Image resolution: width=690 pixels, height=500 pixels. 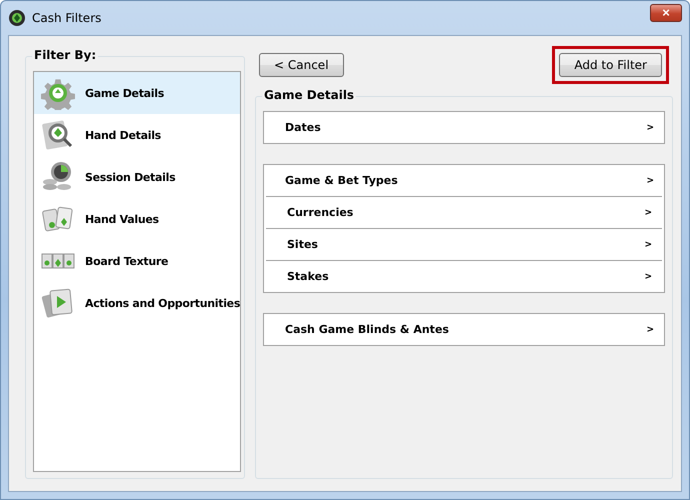 What do you see at coordinates (137, 219) in the screenshot?
I see `filter-item: Hand Values` at bounding box center [137, 219].